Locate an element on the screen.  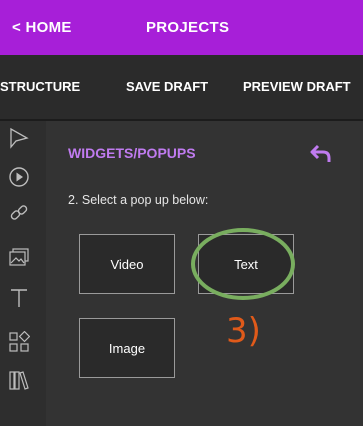
step-annotation: 3) is located at coordinates (243, 331).